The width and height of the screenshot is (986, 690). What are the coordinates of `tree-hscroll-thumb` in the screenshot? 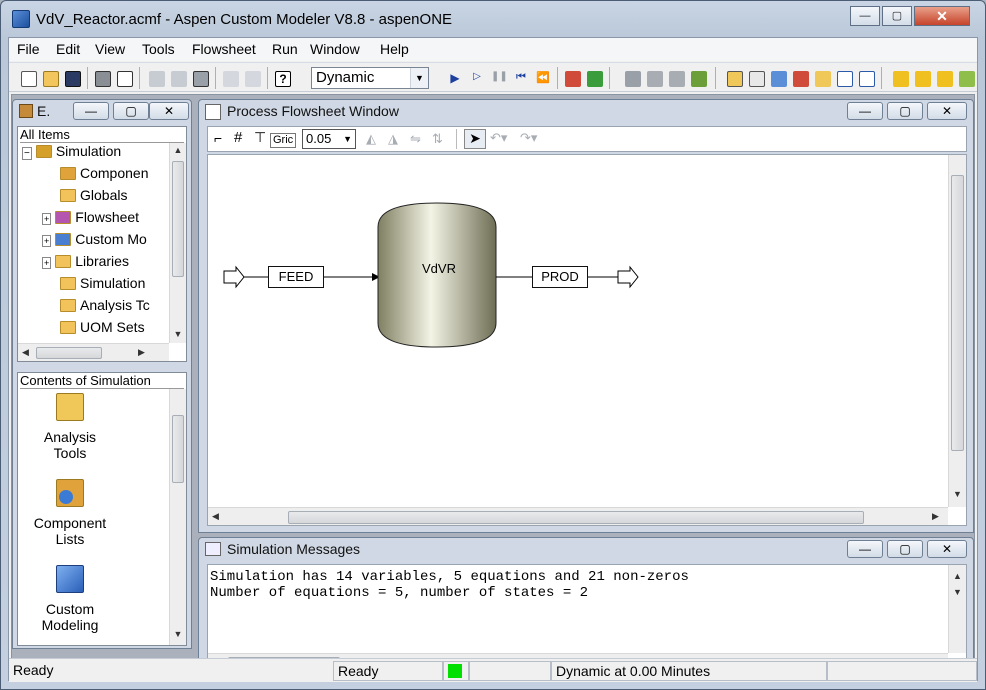 It's located at (69, 353).